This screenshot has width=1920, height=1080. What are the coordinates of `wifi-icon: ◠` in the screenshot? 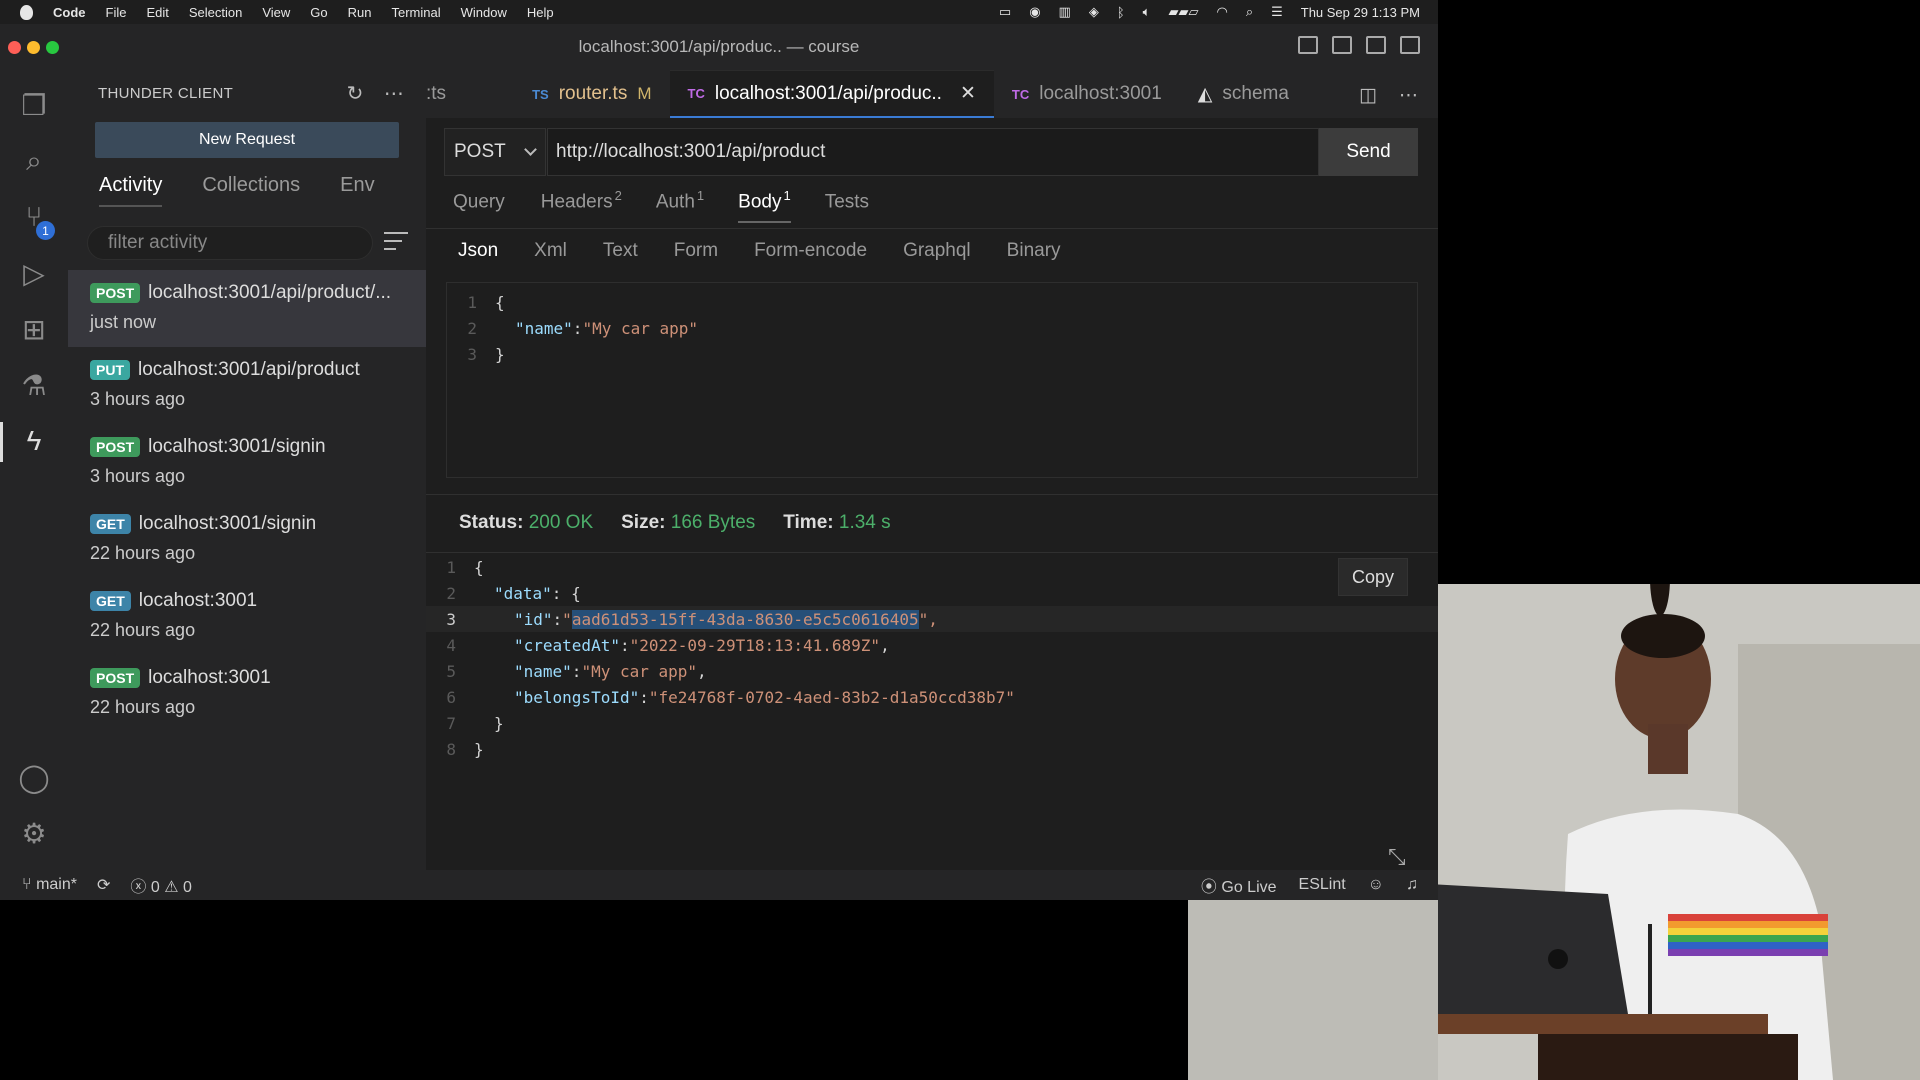 It's located at (1221, 12).